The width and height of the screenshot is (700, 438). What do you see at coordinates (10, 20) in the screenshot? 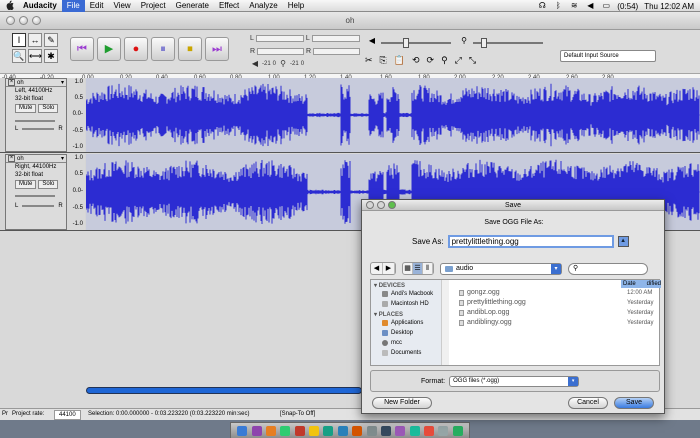
I see `close-button` at bounding box center [10, 20].